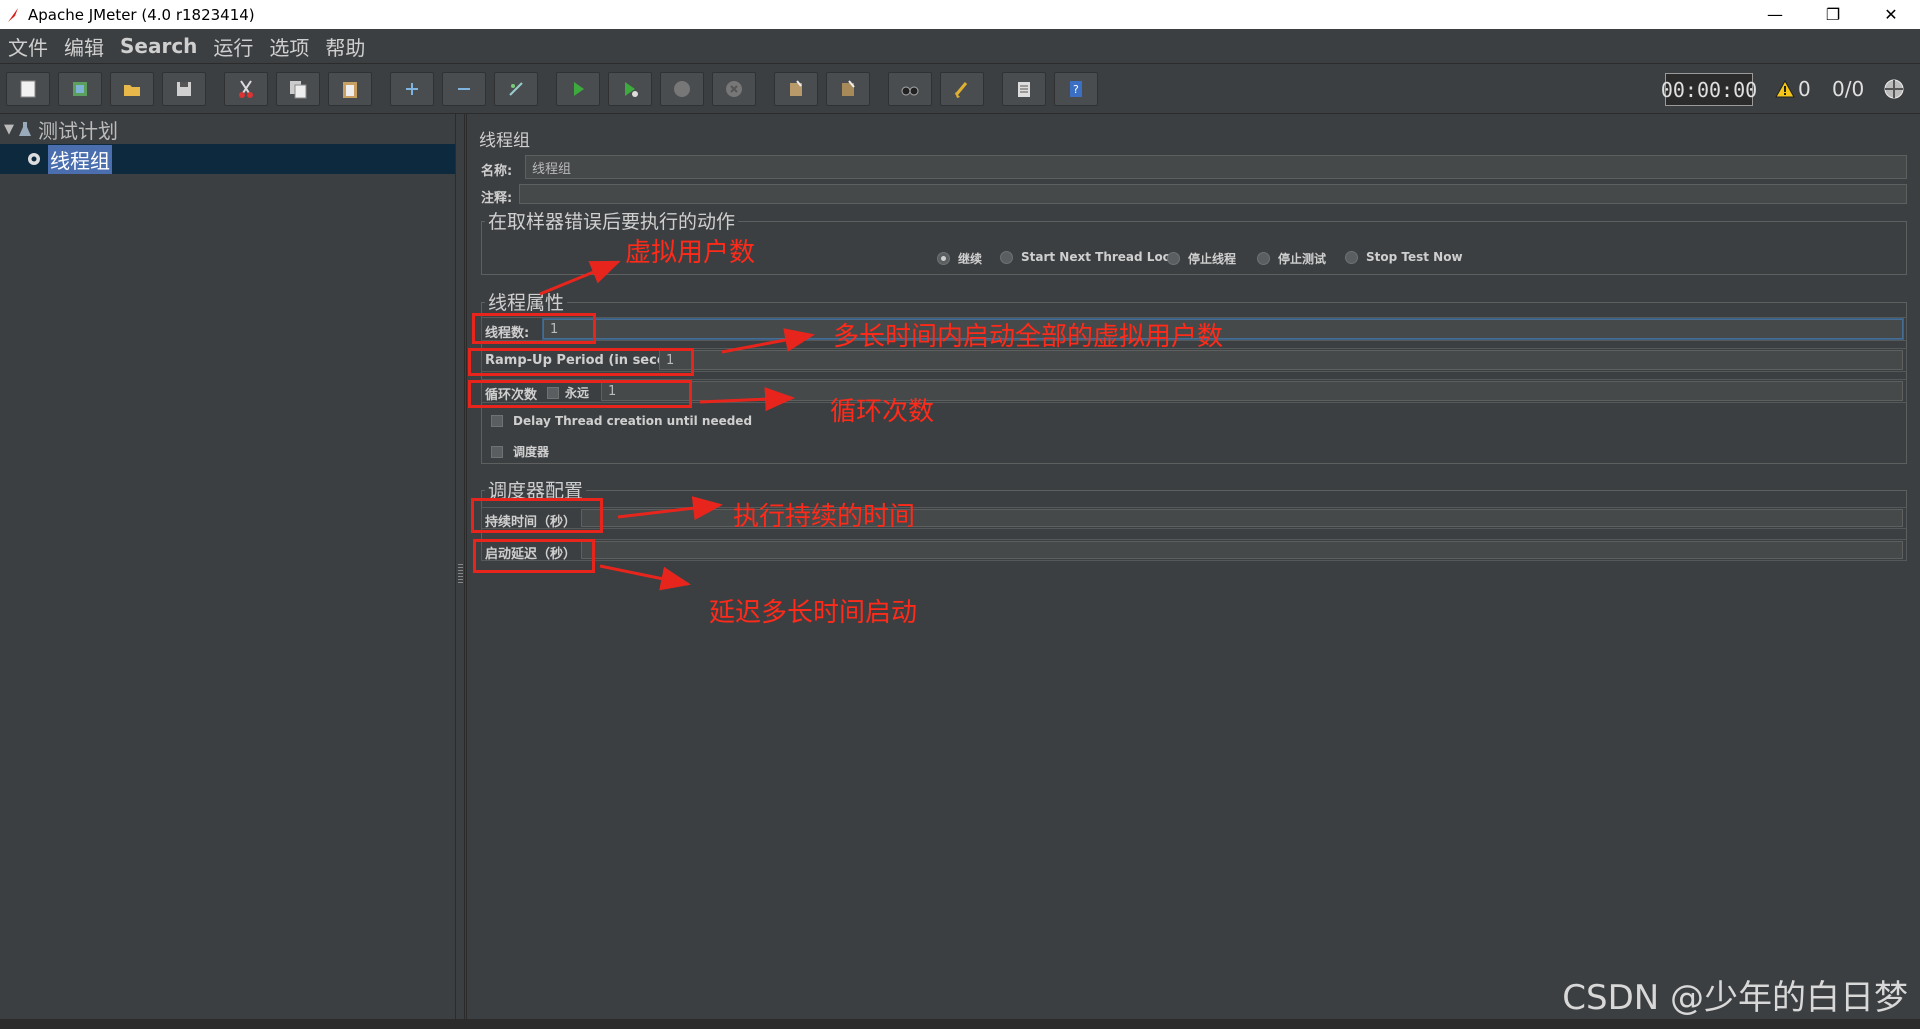 Image resolution: width=1920 pixels, height=1029 pixels. What do you see at coordinates (460, 566) in the screenshot?
I see `split-pane-divider` at bounding box center [460, 566].